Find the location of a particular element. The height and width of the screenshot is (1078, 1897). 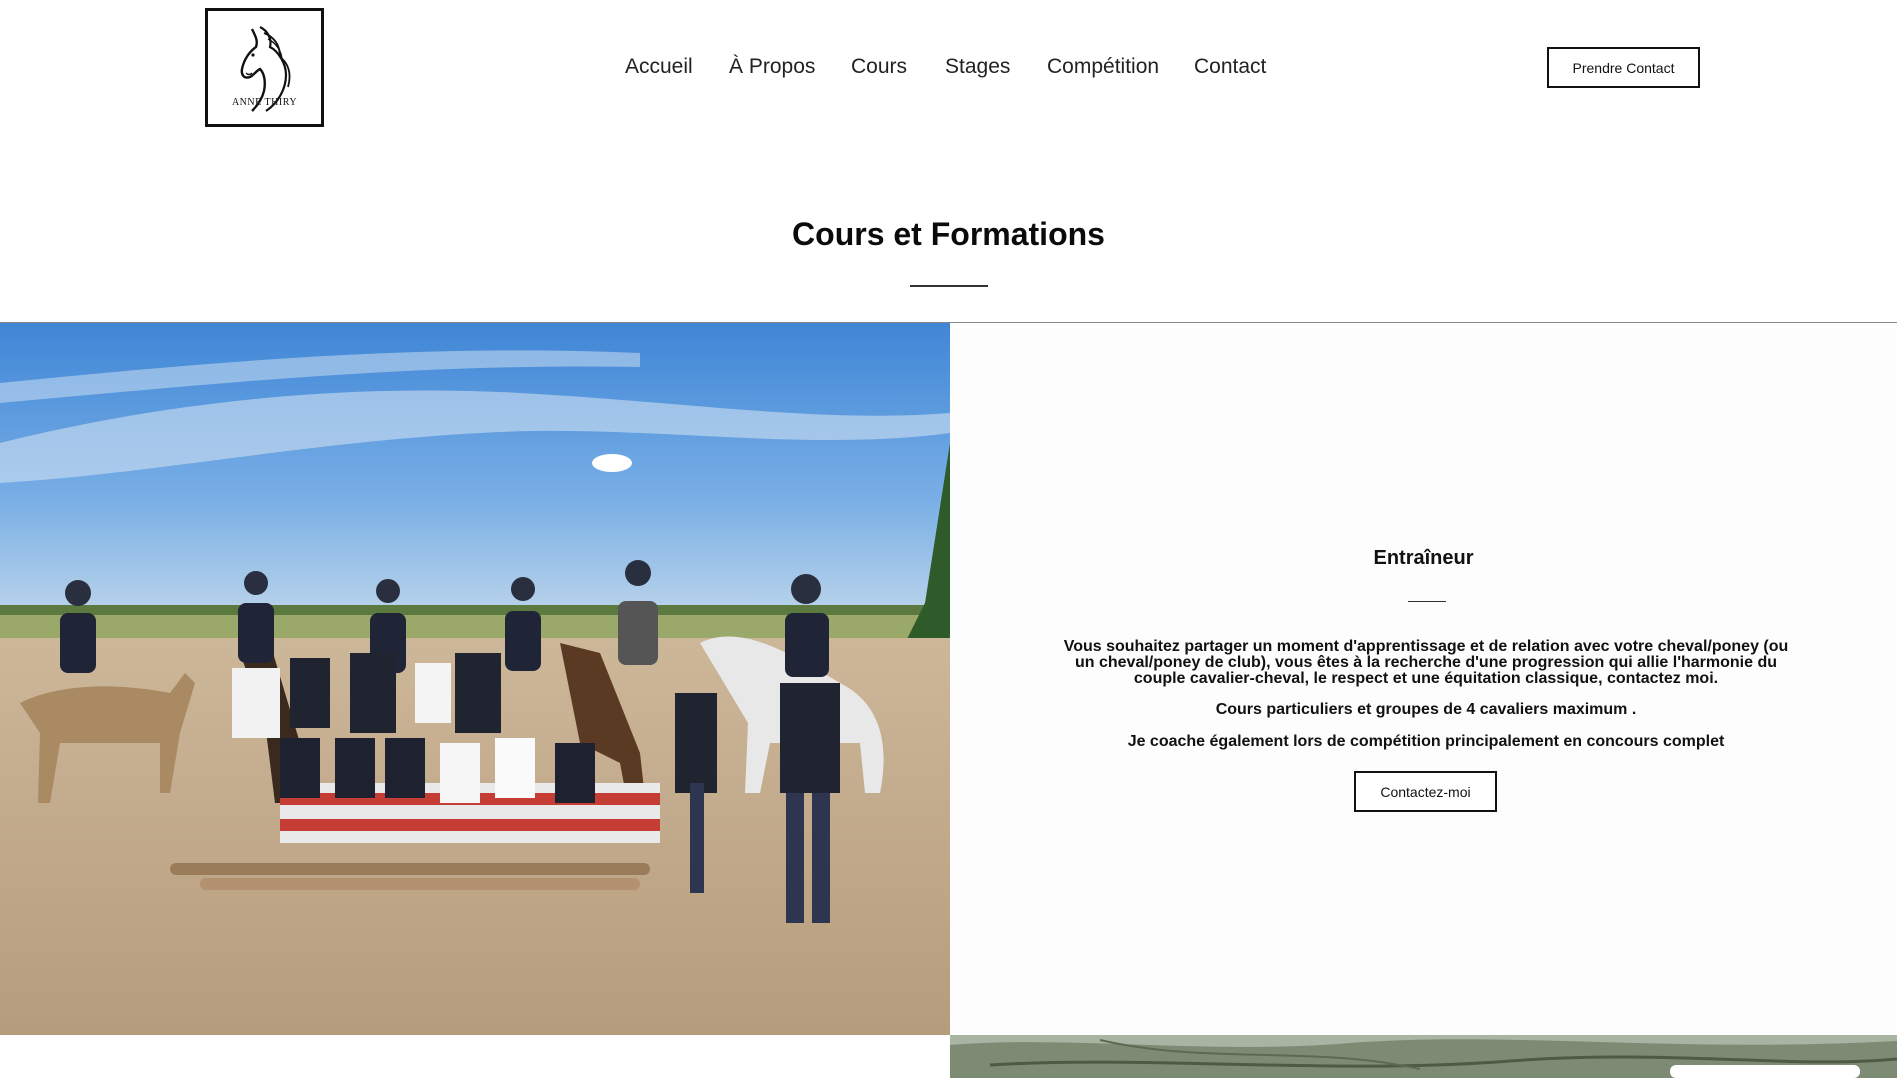

nav-item-contact: Contact is located at coordinates (1230, 67).